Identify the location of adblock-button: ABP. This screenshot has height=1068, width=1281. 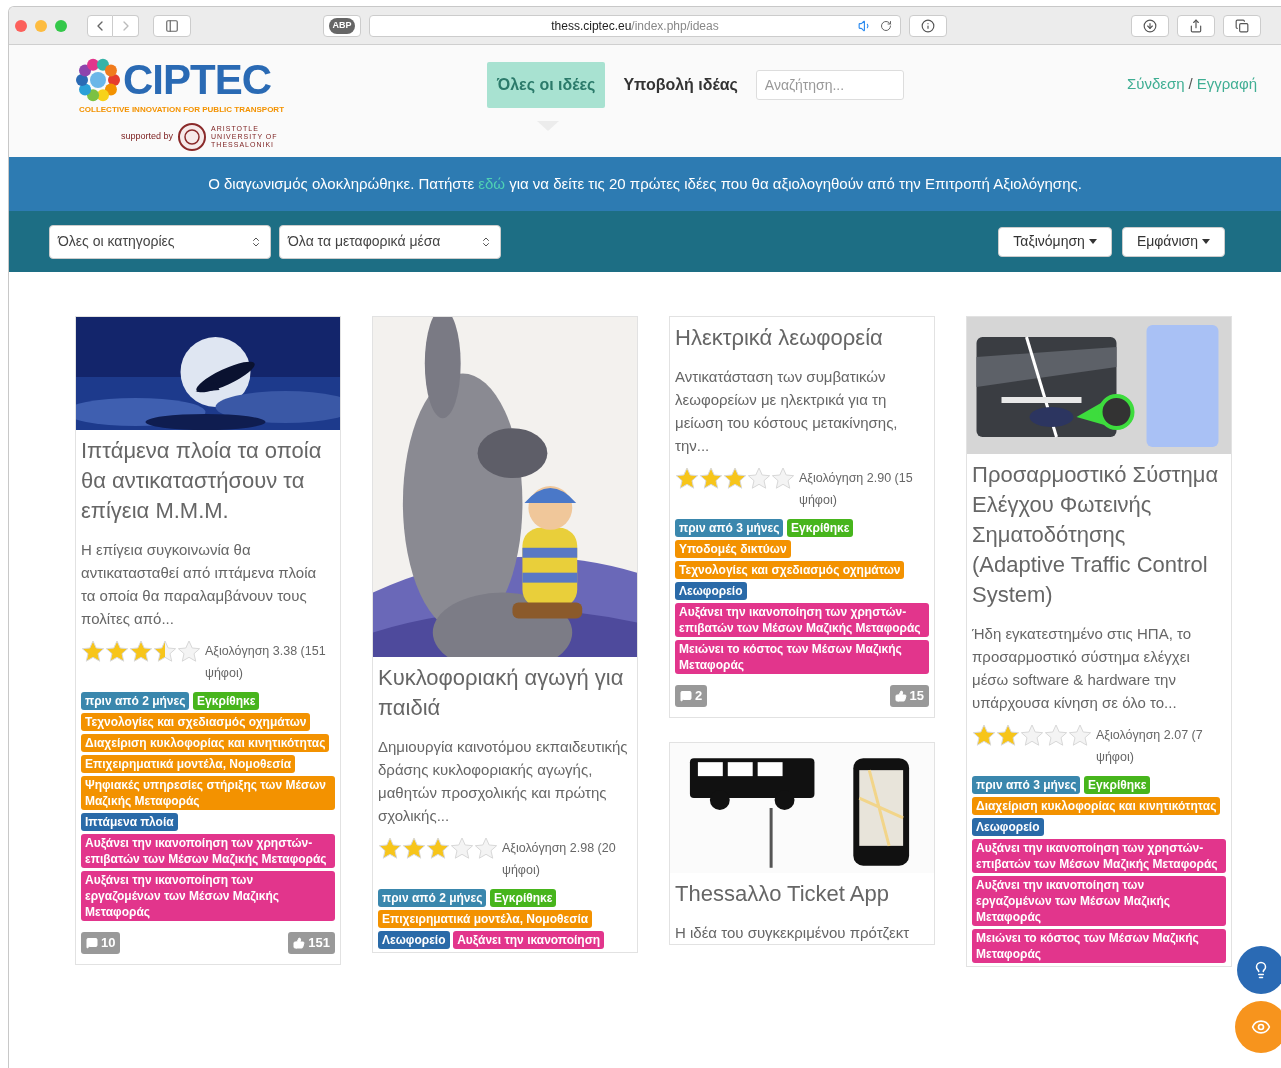
(342, 25).